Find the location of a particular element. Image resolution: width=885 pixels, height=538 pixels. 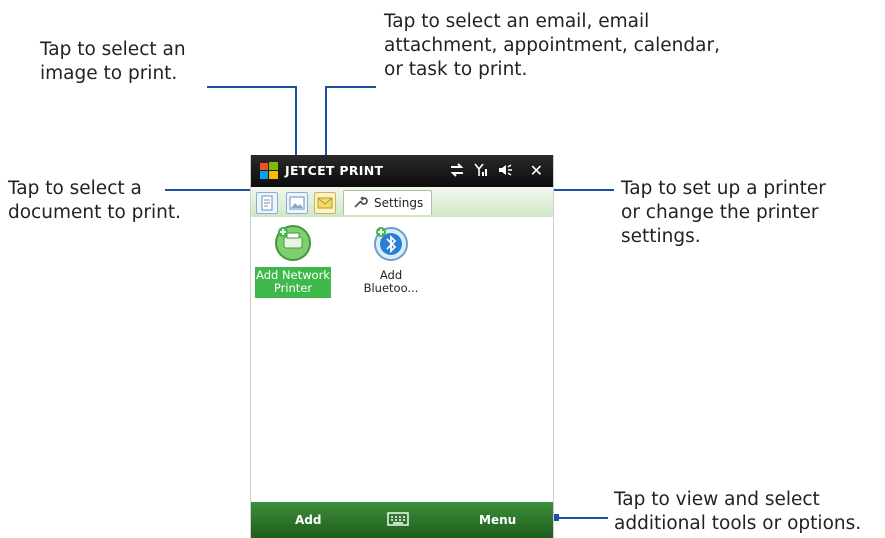

callout-email-line1: Tap to select an email, email is located at coordinates (517, 21).